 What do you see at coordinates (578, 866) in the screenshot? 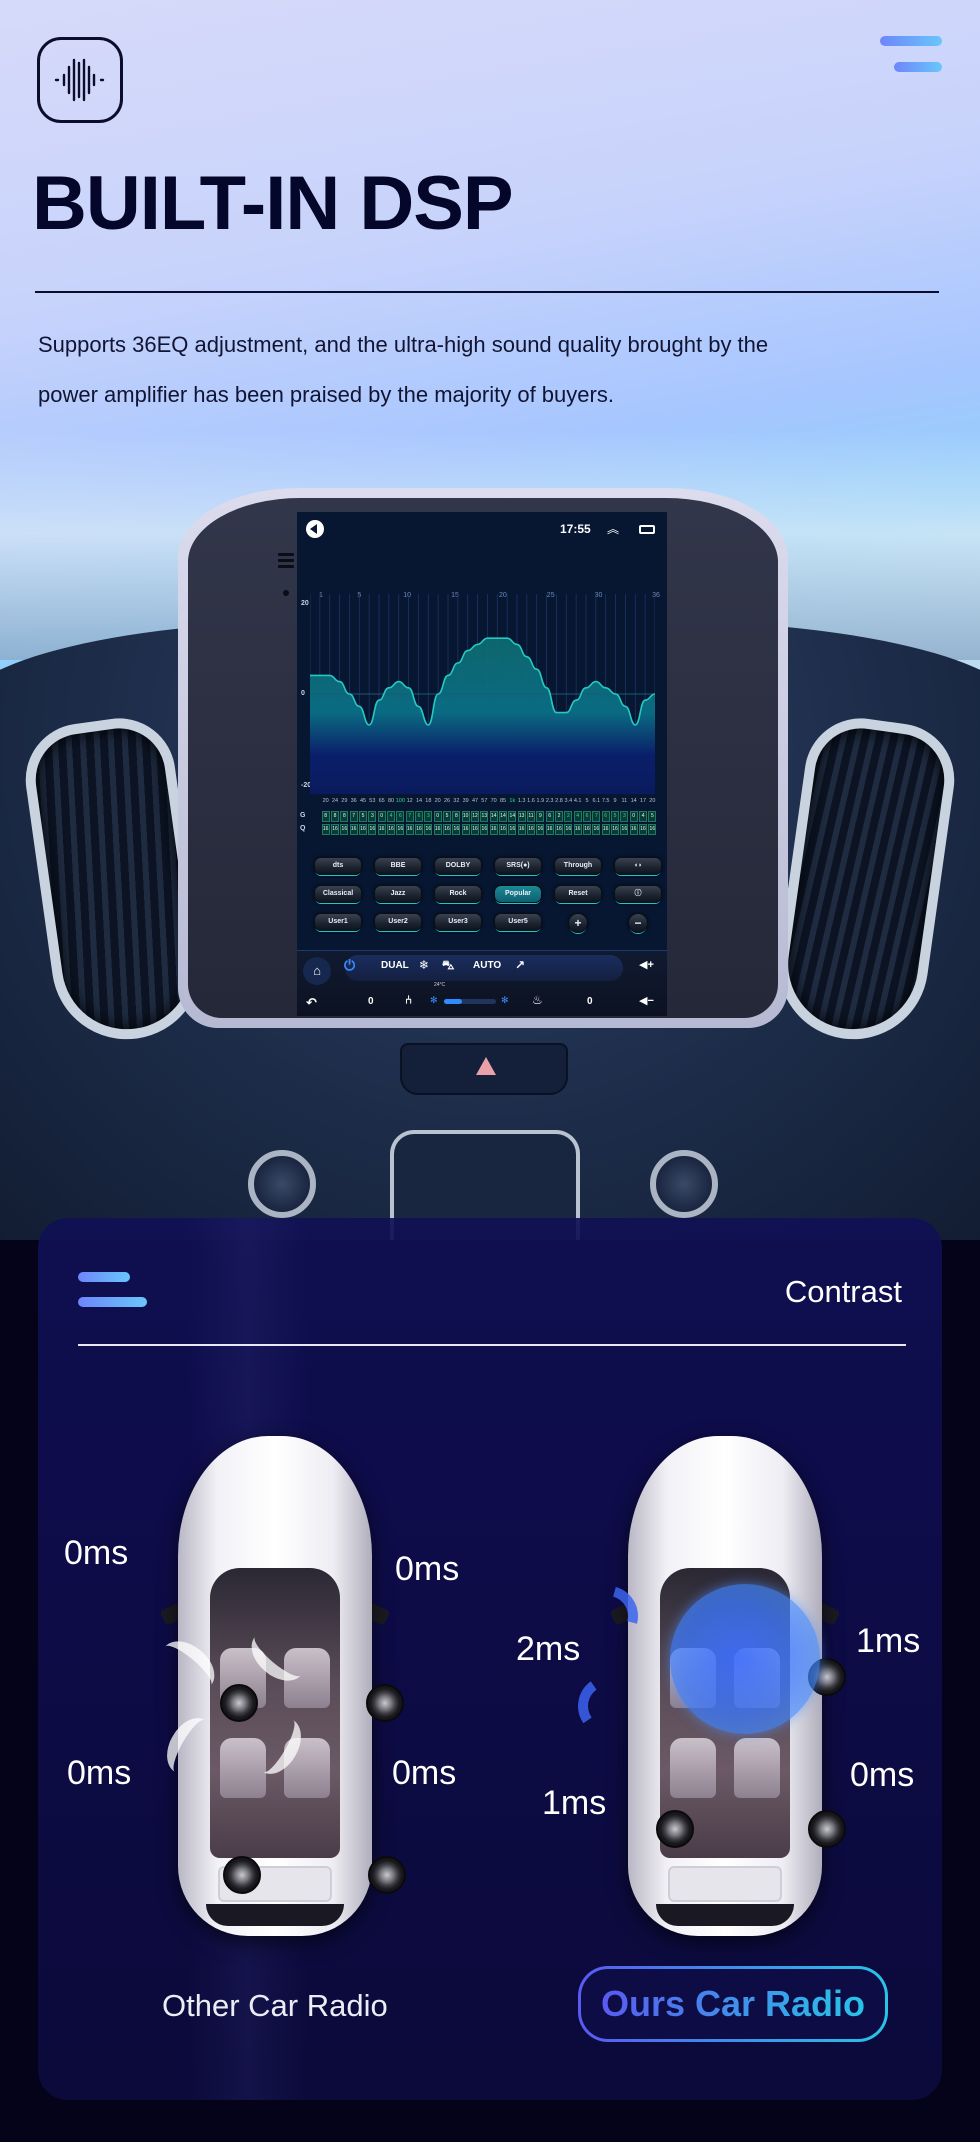
I see `eq-preset-button-through: Through` at bounding box center [578, 866].